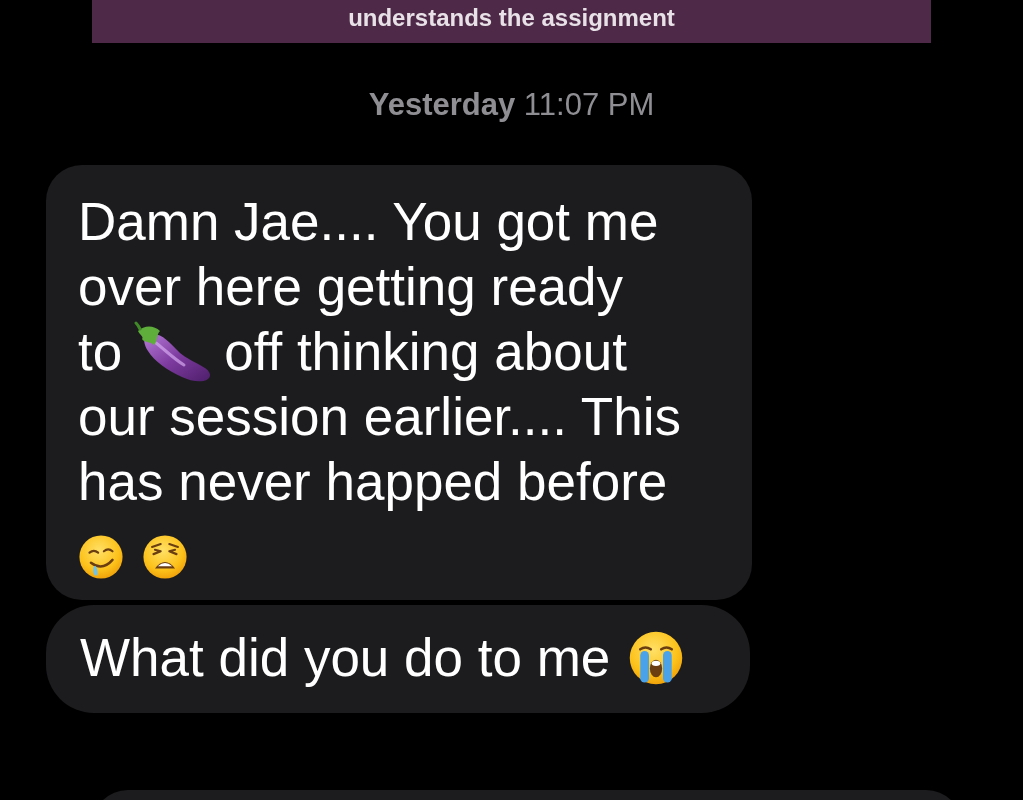  I want to click on drooling-face-icon, so click(101, 557).